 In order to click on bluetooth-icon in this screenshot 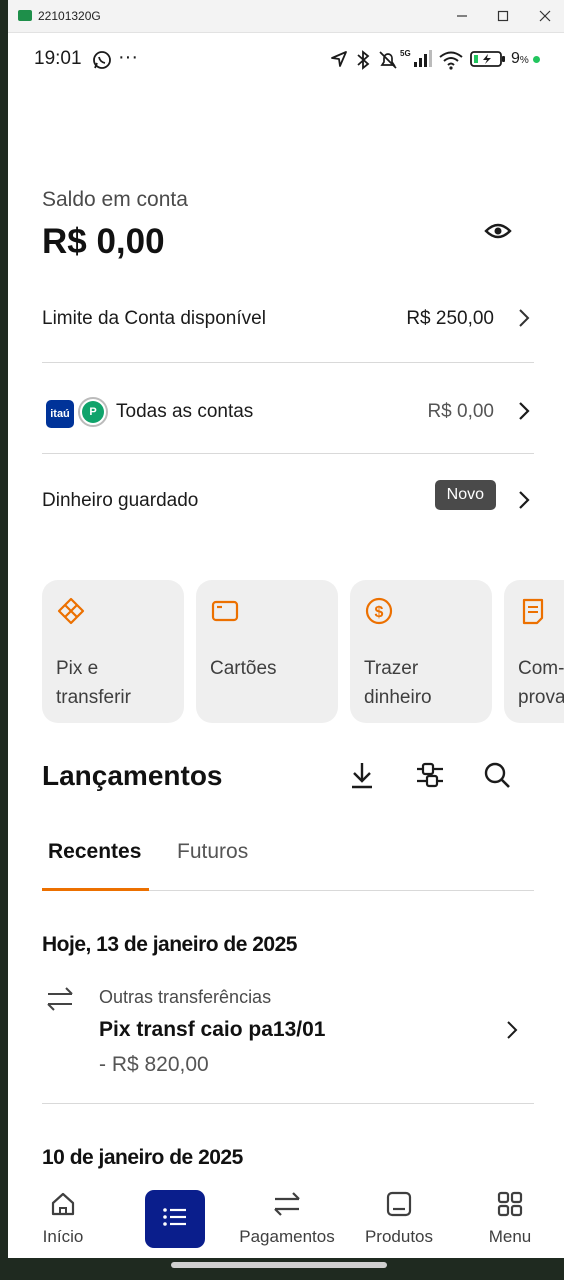, I will do `click(363, 62)`.